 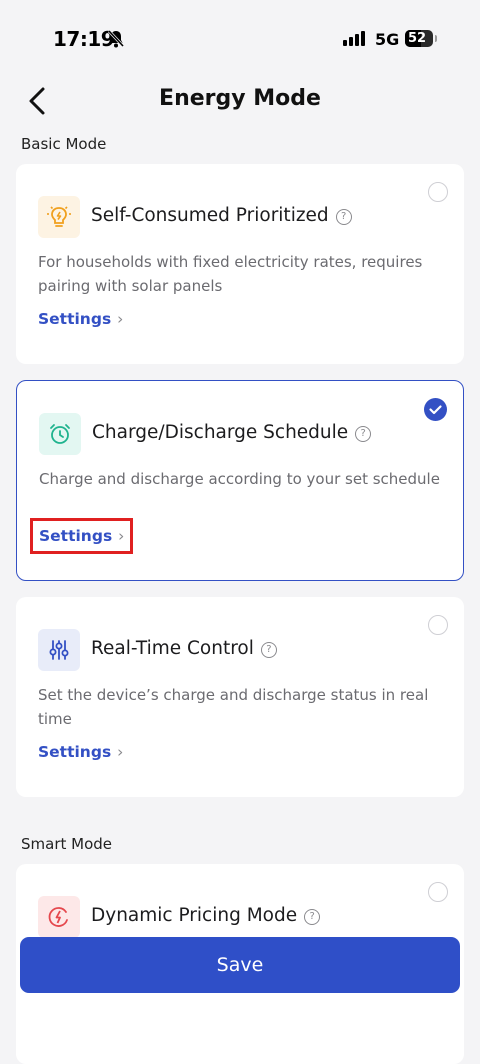 What do you see at coordinates (81, 536) in the screenshot?
I see `highlight-box` at bounding box center [81, 536].